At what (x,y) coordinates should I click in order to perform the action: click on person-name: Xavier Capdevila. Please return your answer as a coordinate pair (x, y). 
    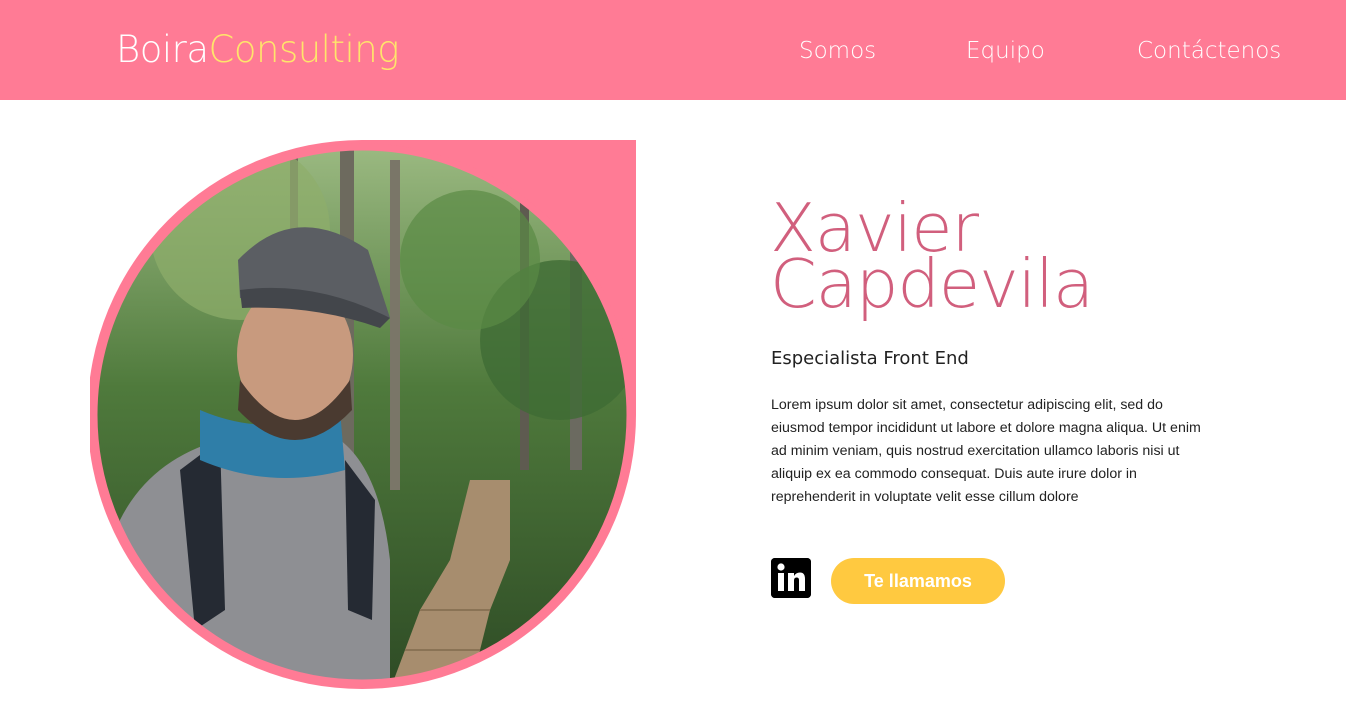
    Looking at the image, I should click on (932, 259).